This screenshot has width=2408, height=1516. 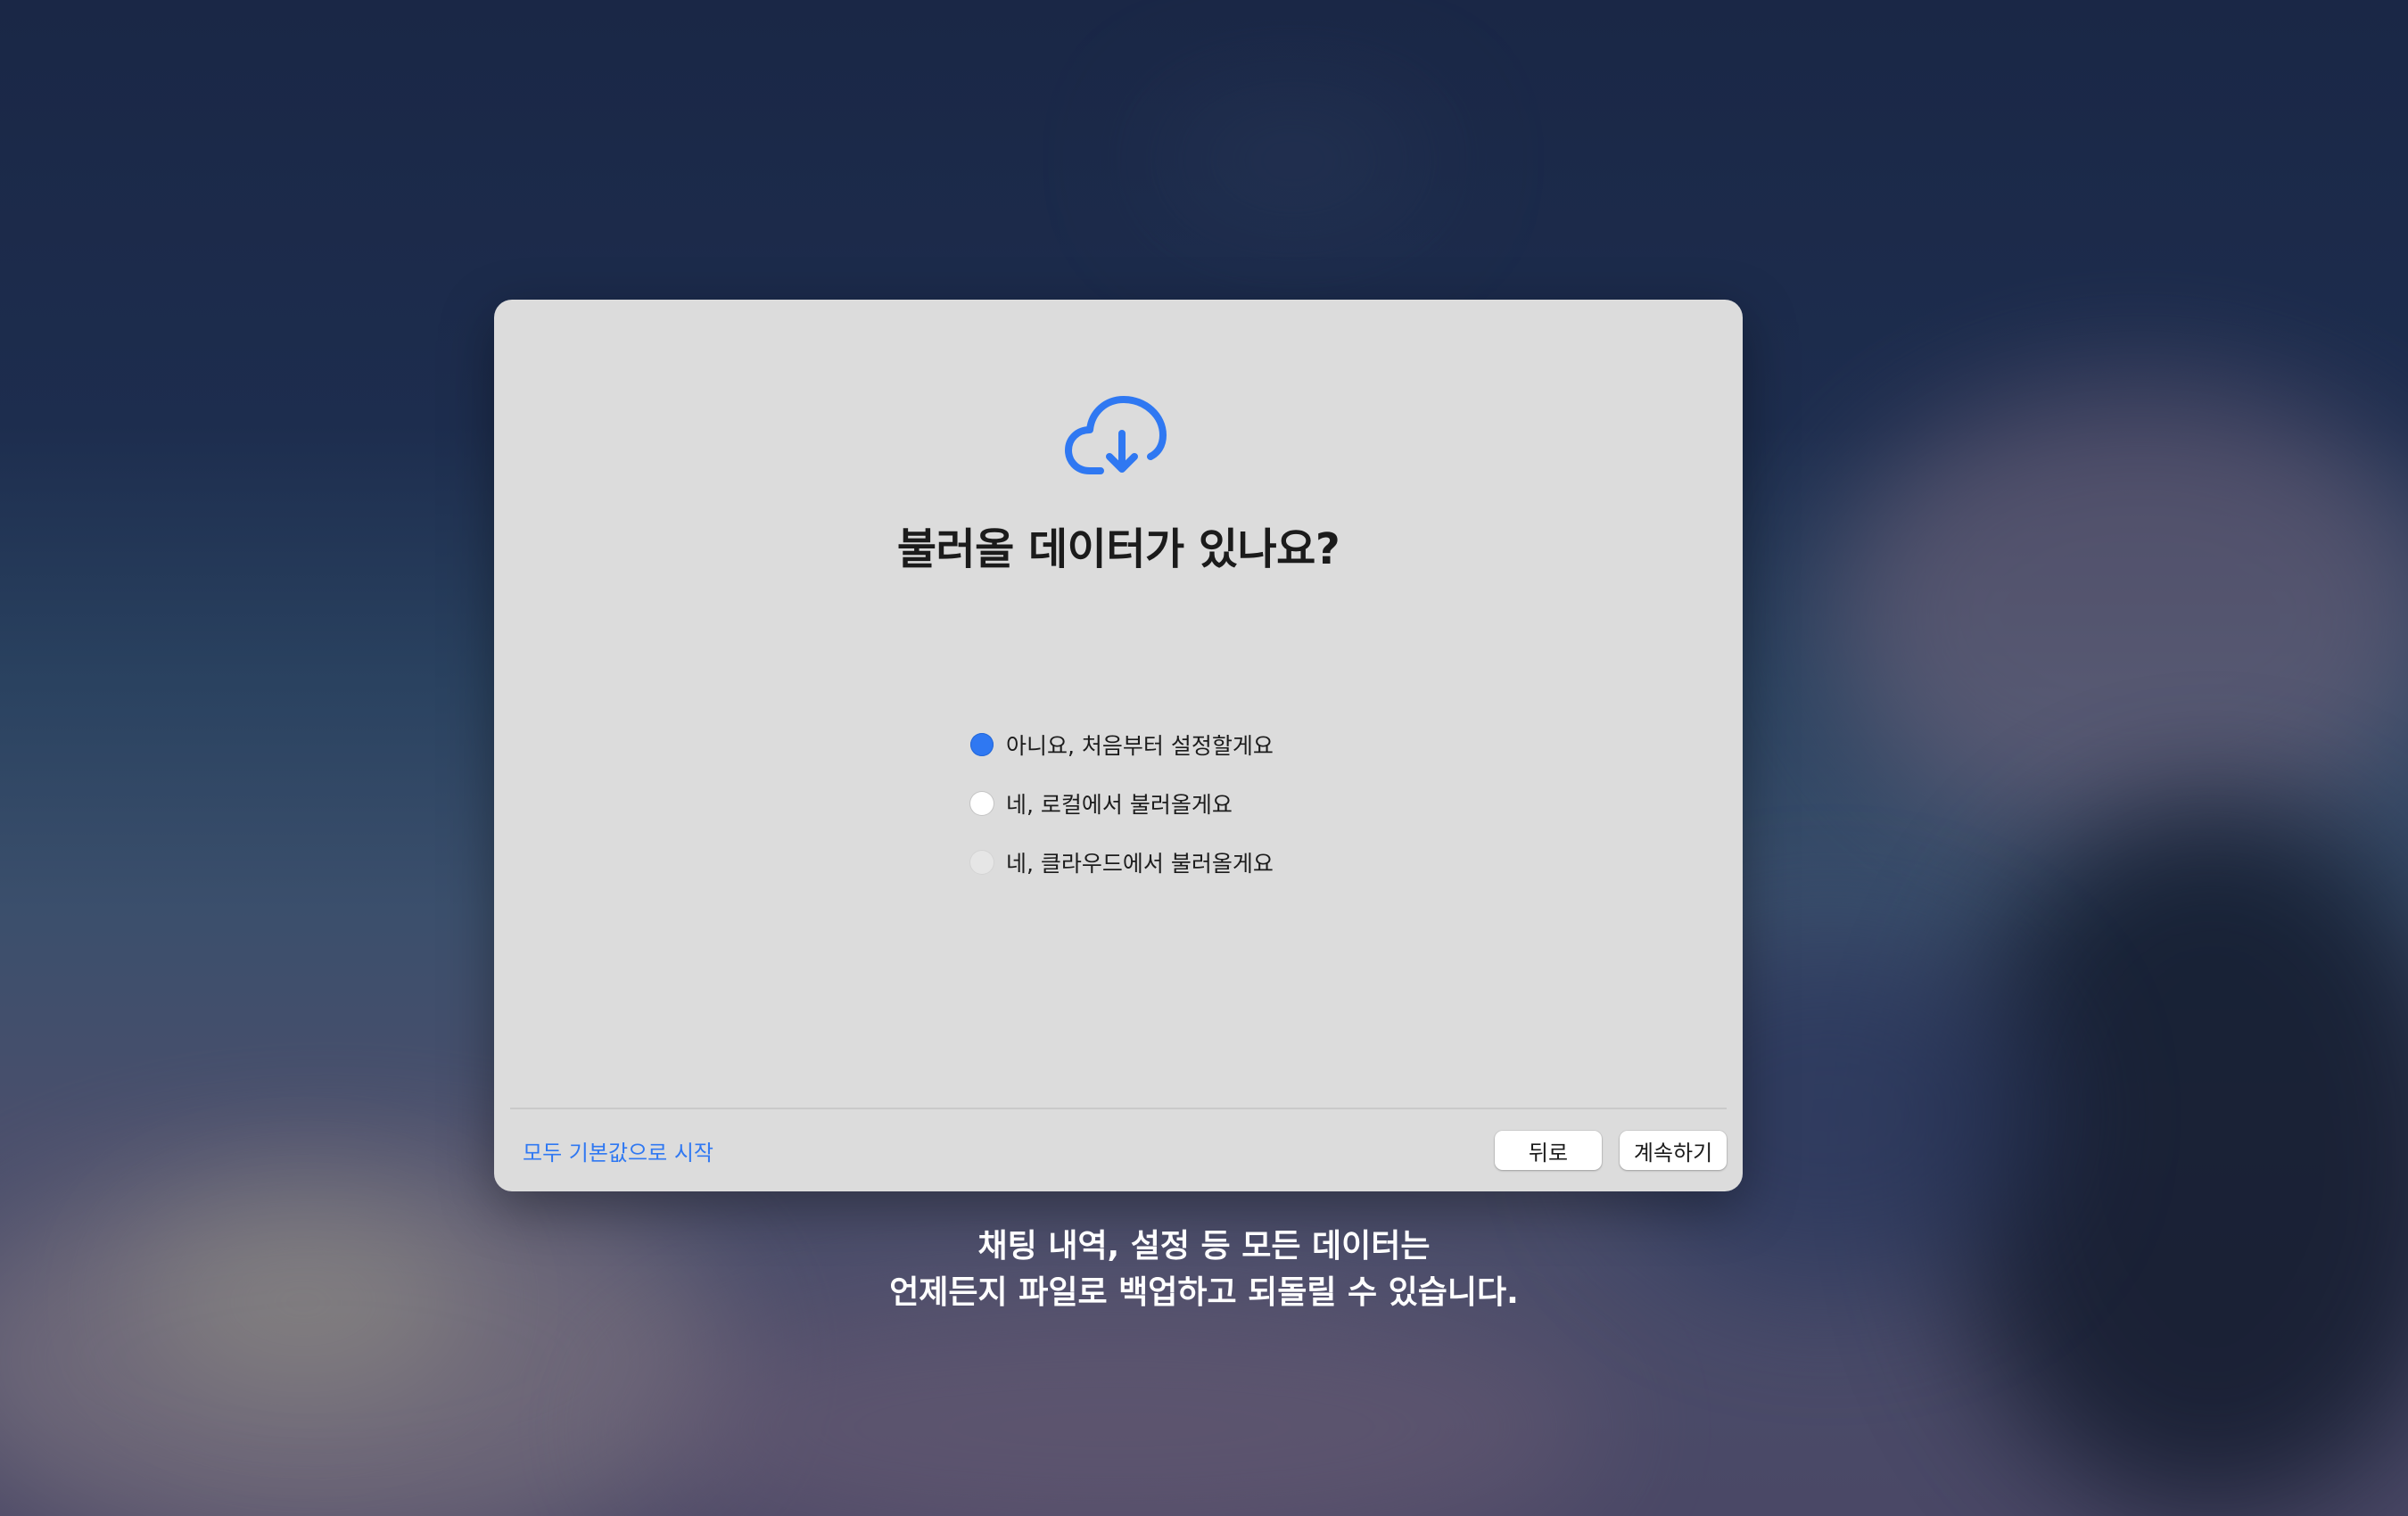 What do you see at coordinates (1118, 1108) in the screenshot?
I see `footer-divider` at bounding box center [1118, 1108].